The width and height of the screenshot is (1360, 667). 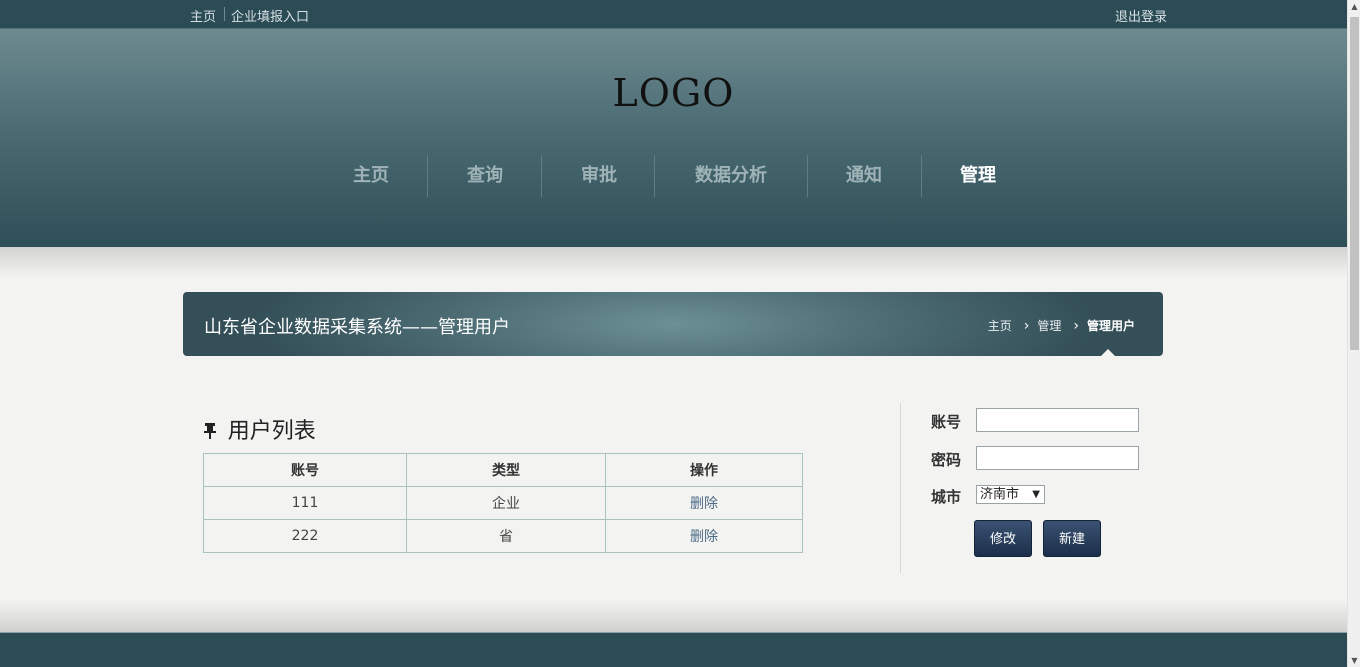 I want to click on banner-notch, so click(x=1108, y=352).